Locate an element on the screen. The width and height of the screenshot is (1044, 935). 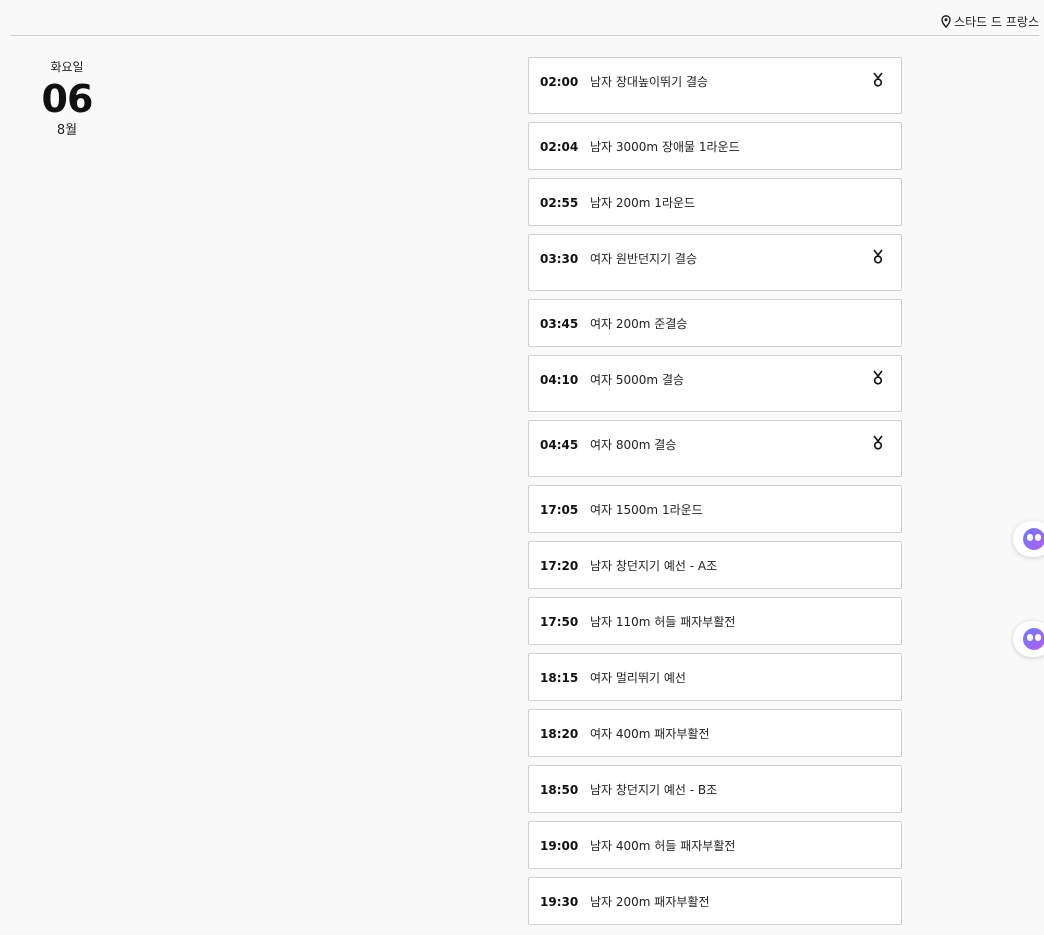
event-time: 03:45 is located at coordinates (559, 324).